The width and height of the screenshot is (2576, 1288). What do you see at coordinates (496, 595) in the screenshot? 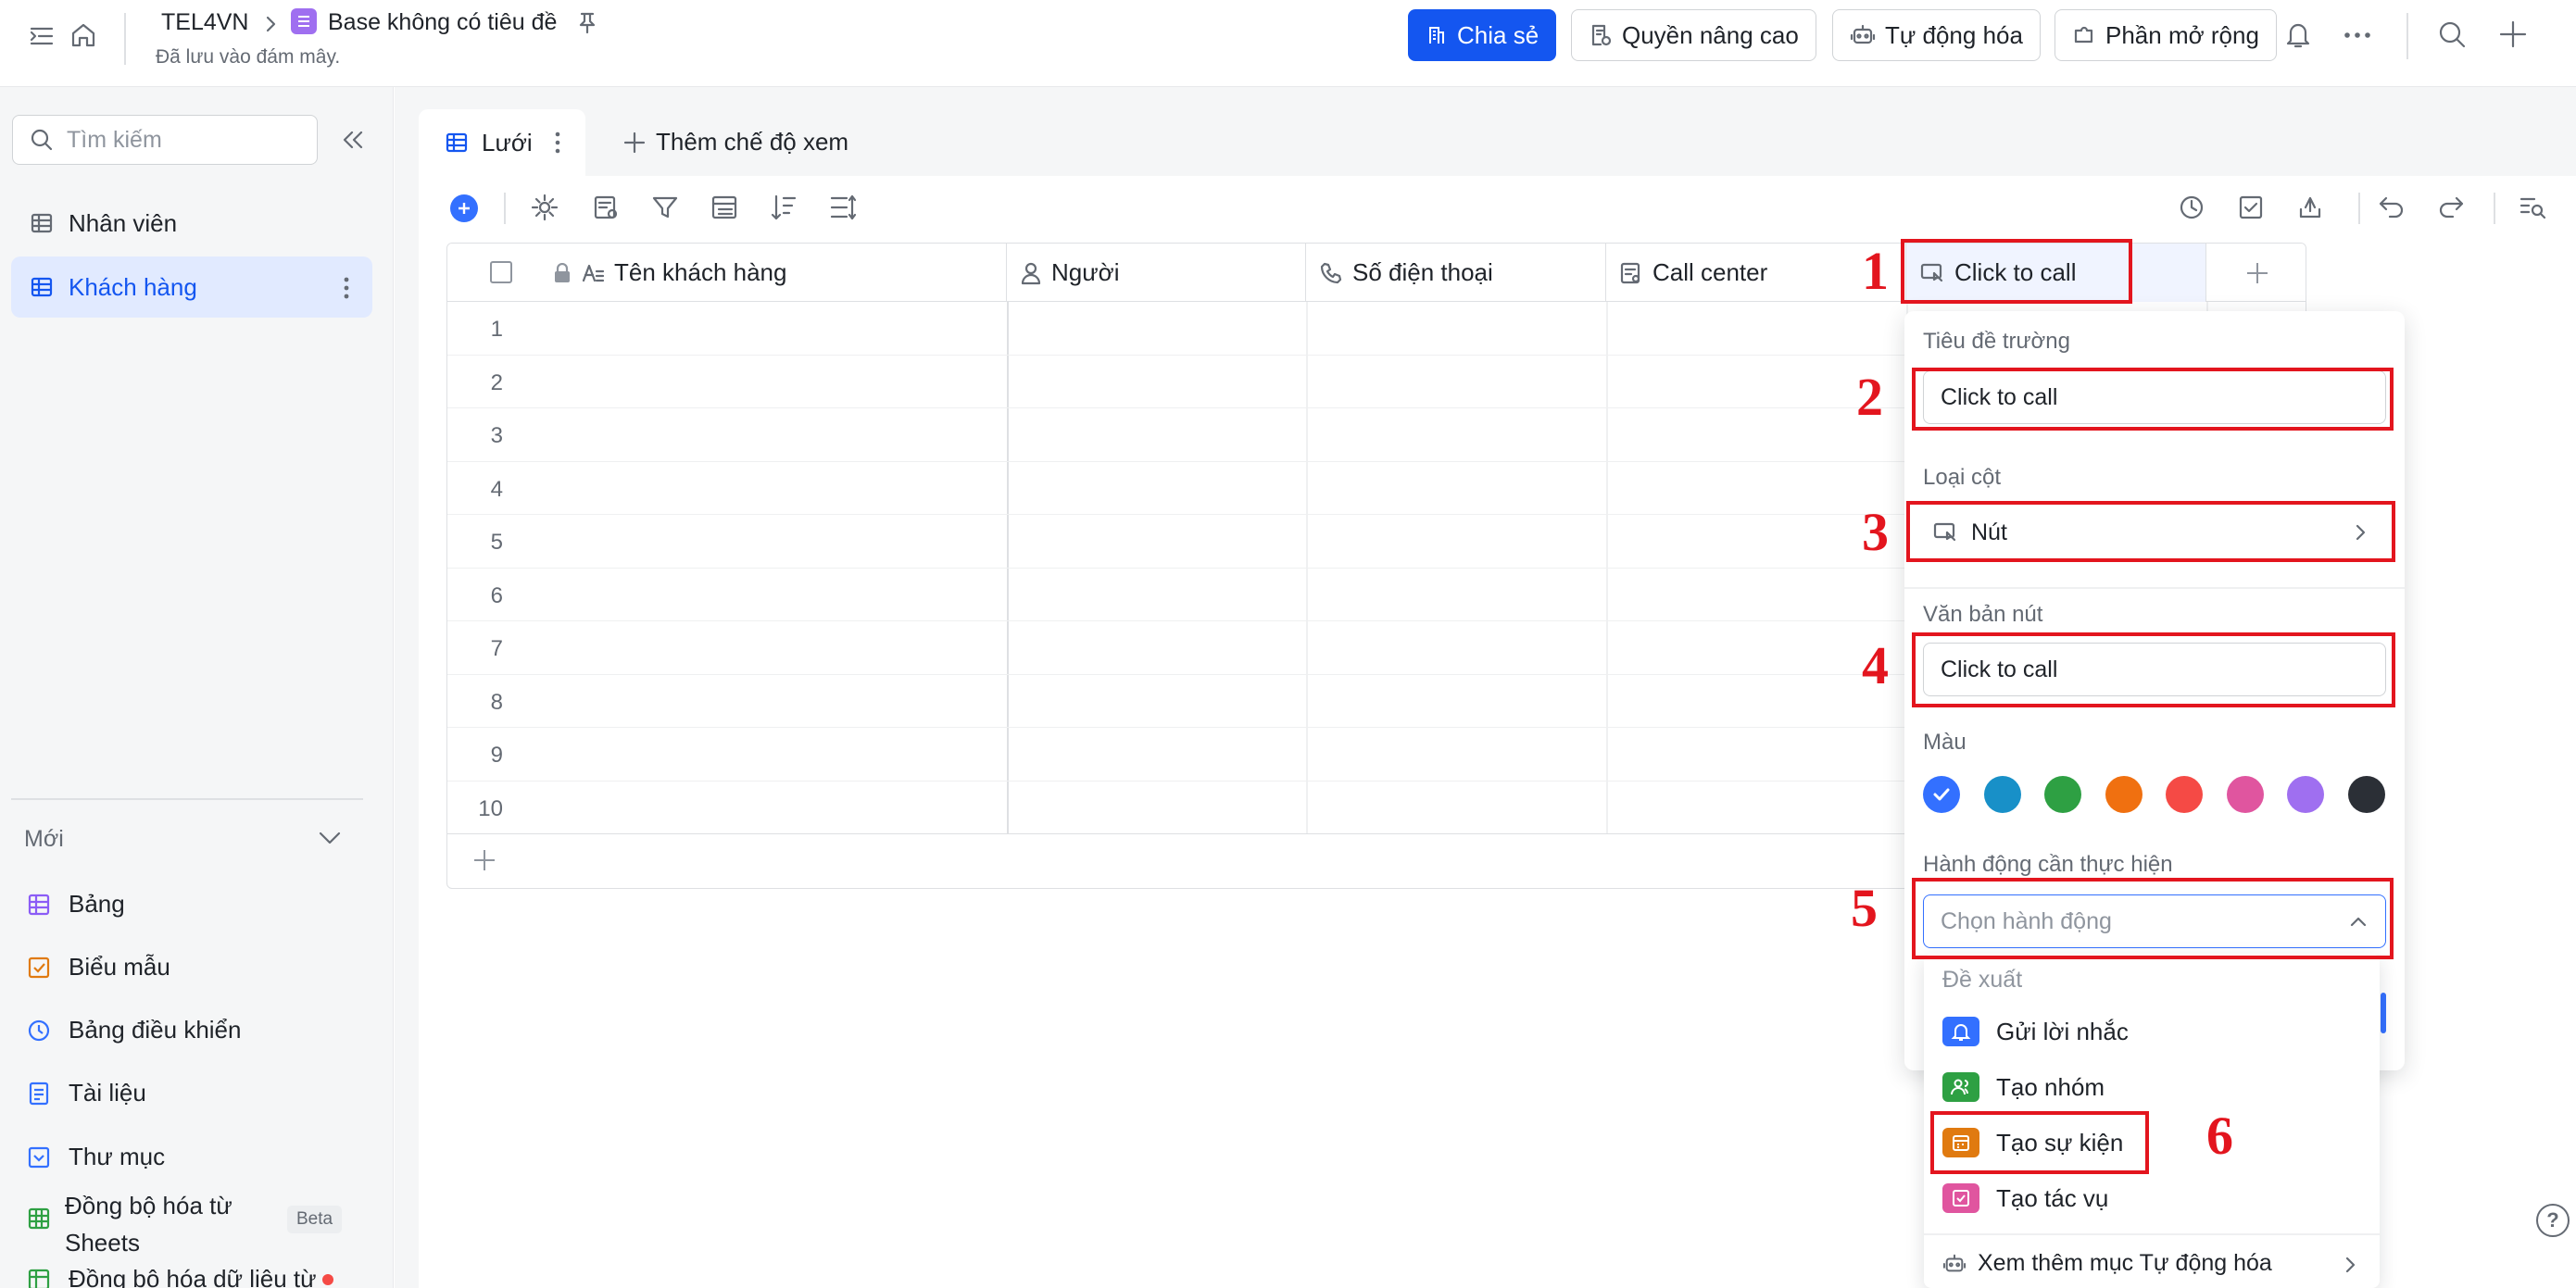
I see `row-number: 6` at bounding box center [496, 595].